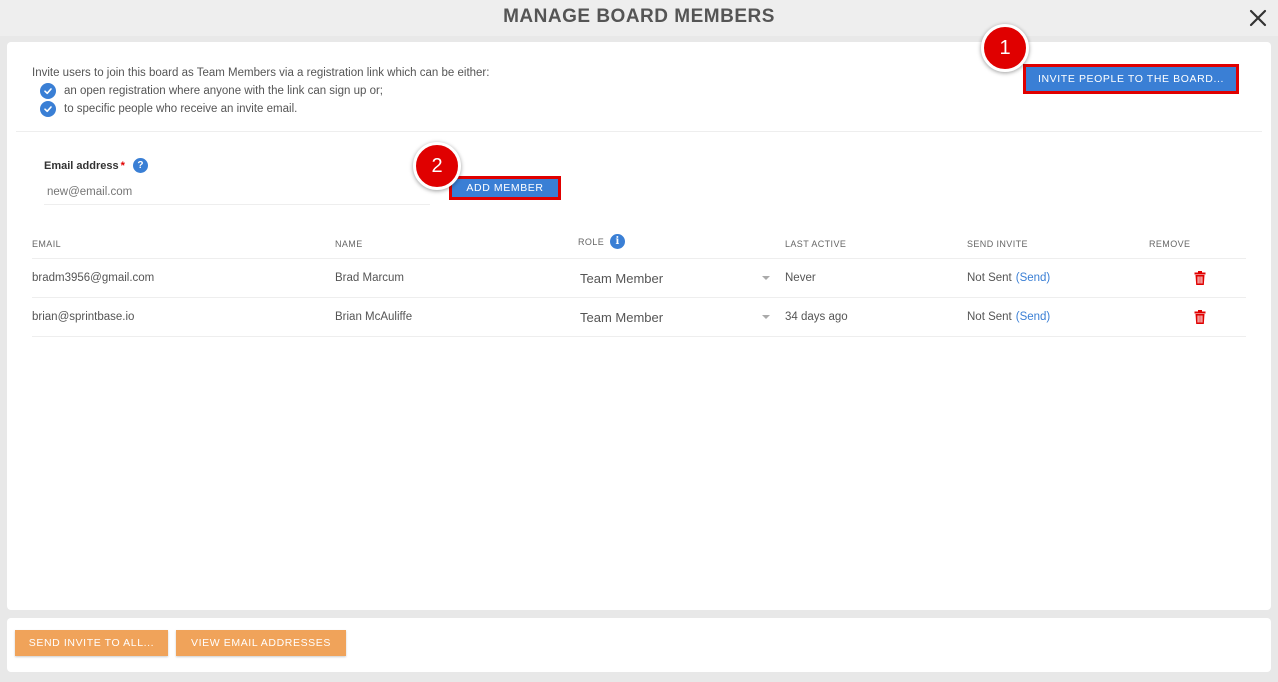 Image resolution: width=1278 pixels, height=682 pixels. I want to click on header-name: NAME, so click(349, 244).